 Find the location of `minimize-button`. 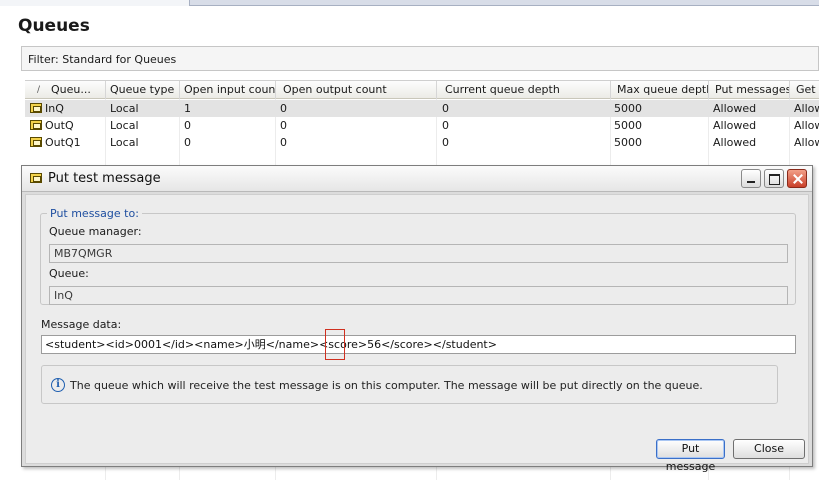

minimize-button is located at coordinates (751, 178).